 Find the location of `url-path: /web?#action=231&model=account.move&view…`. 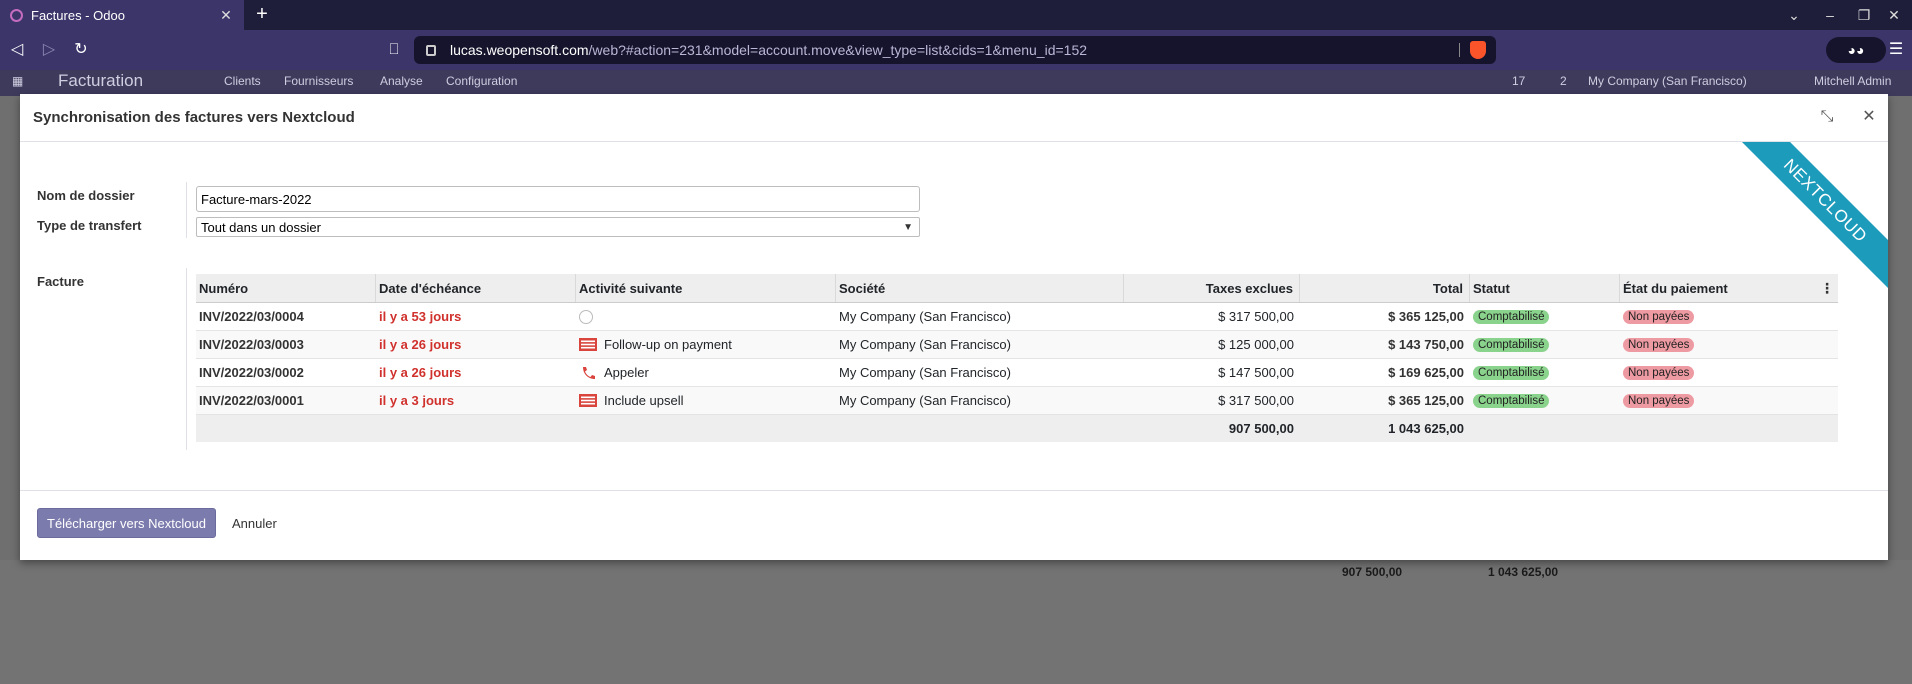

url-path: /web?#action=231&model=account.move&view… is located at coordinates (838, 50).